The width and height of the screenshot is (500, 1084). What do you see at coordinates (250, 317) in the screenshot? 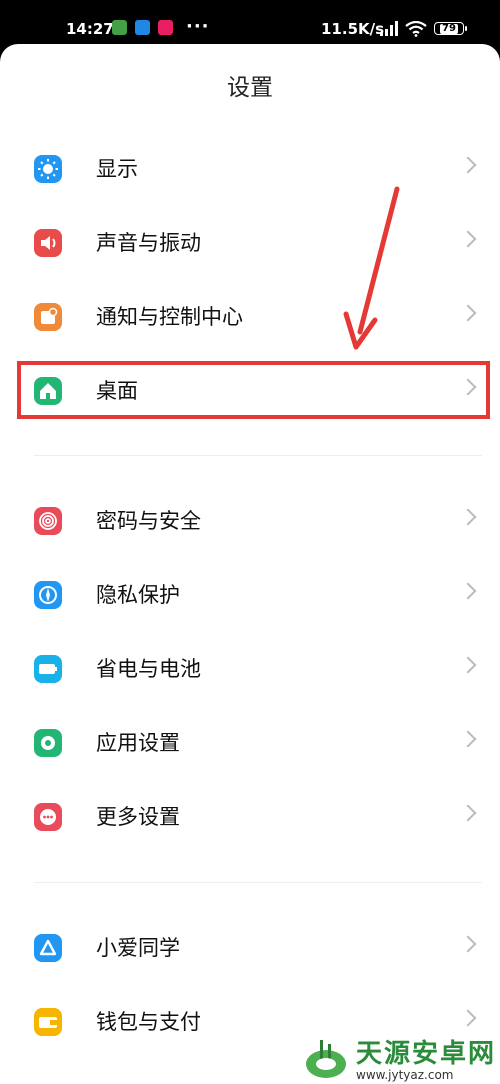
I see `settings-item-notification: 通知与控制中心` at bounding box center [250, 317].